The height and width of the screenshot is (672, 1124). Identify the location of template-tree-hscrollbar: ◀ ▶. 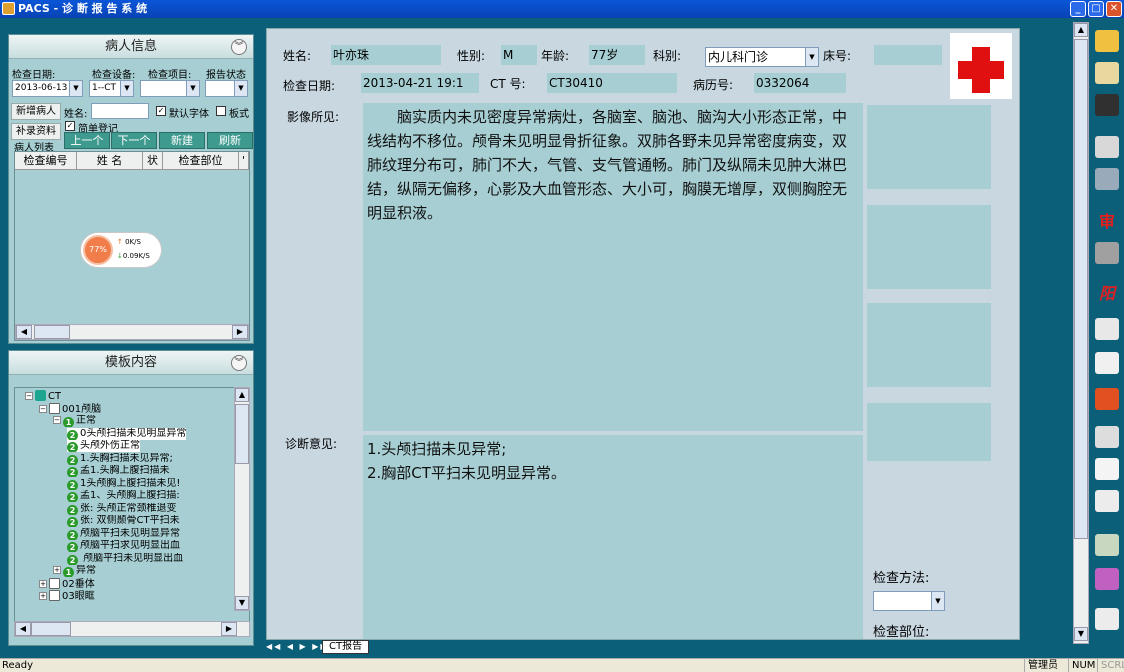
(132, 629).